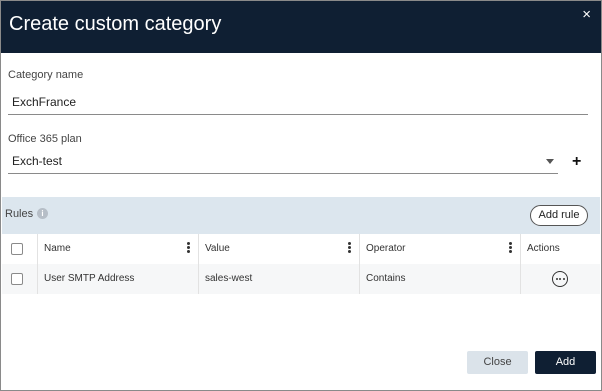  What do you see at coordinates (301, 215) in the screenshot?
I see `rules-header-bar: Rules i Add rule` at bounding box center [301, 215].